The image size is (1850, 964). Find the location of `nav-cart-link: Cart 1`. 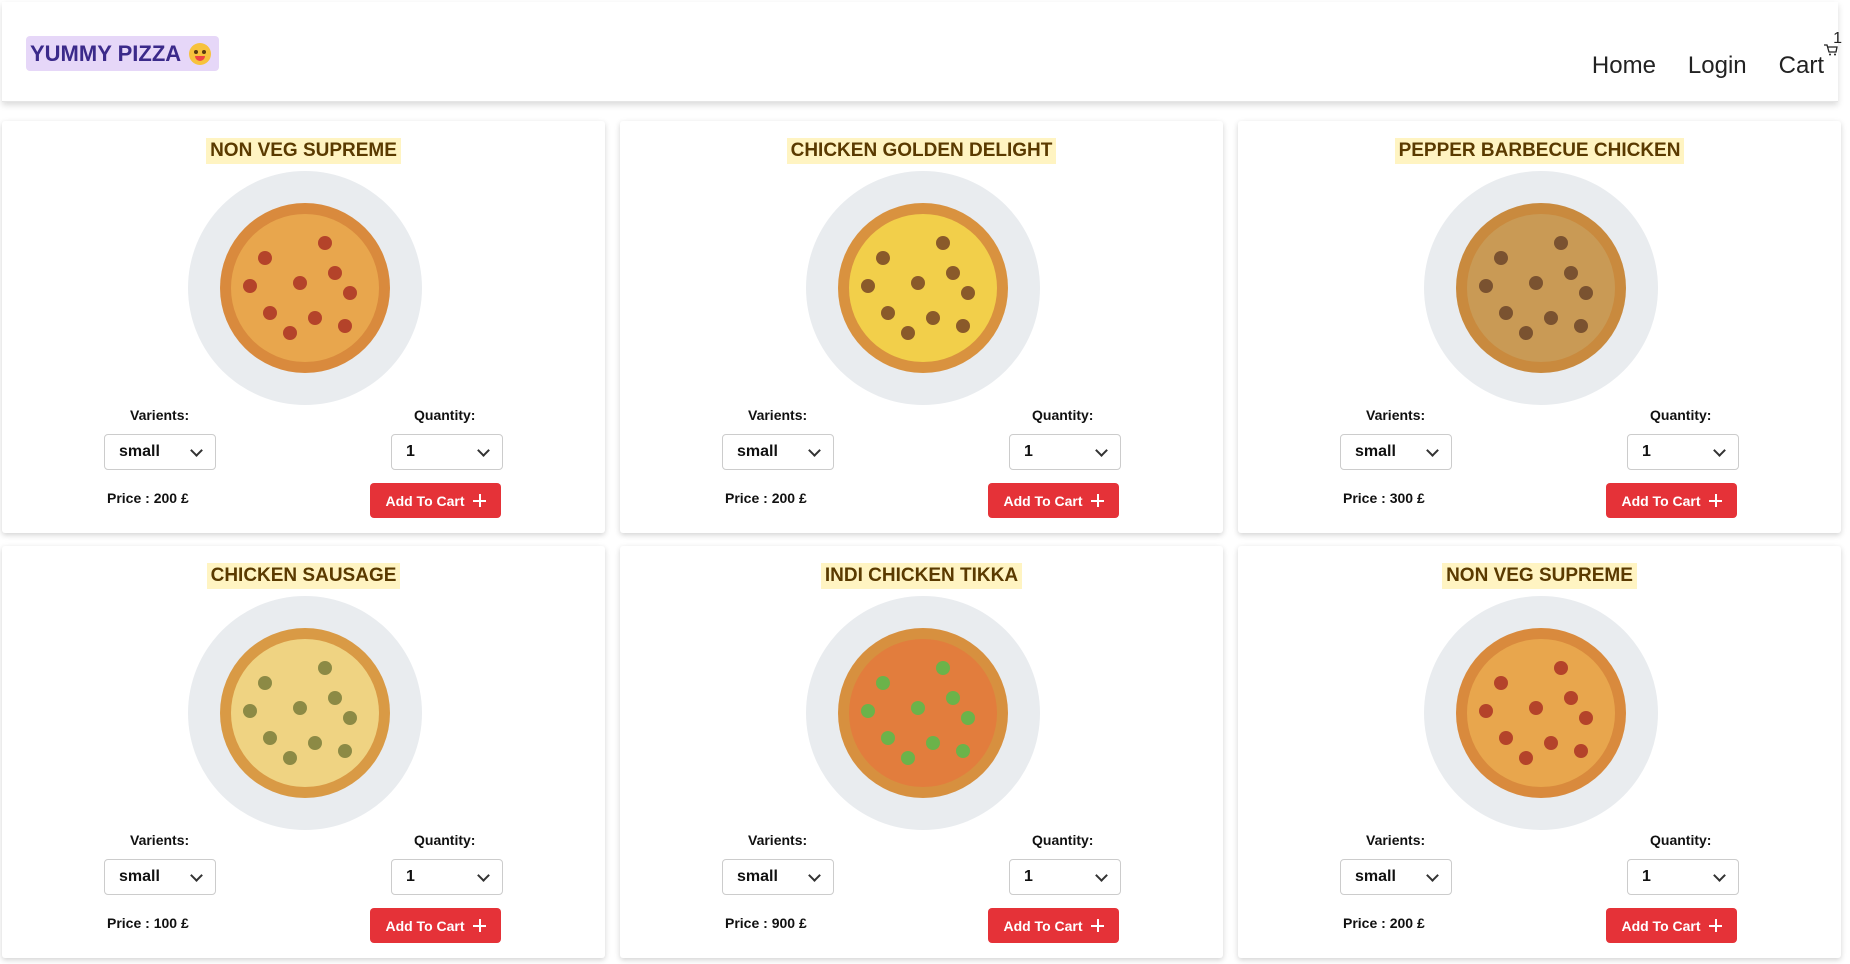

nav-cart-link: Cart 1 is located at coordinates (1810, 55).